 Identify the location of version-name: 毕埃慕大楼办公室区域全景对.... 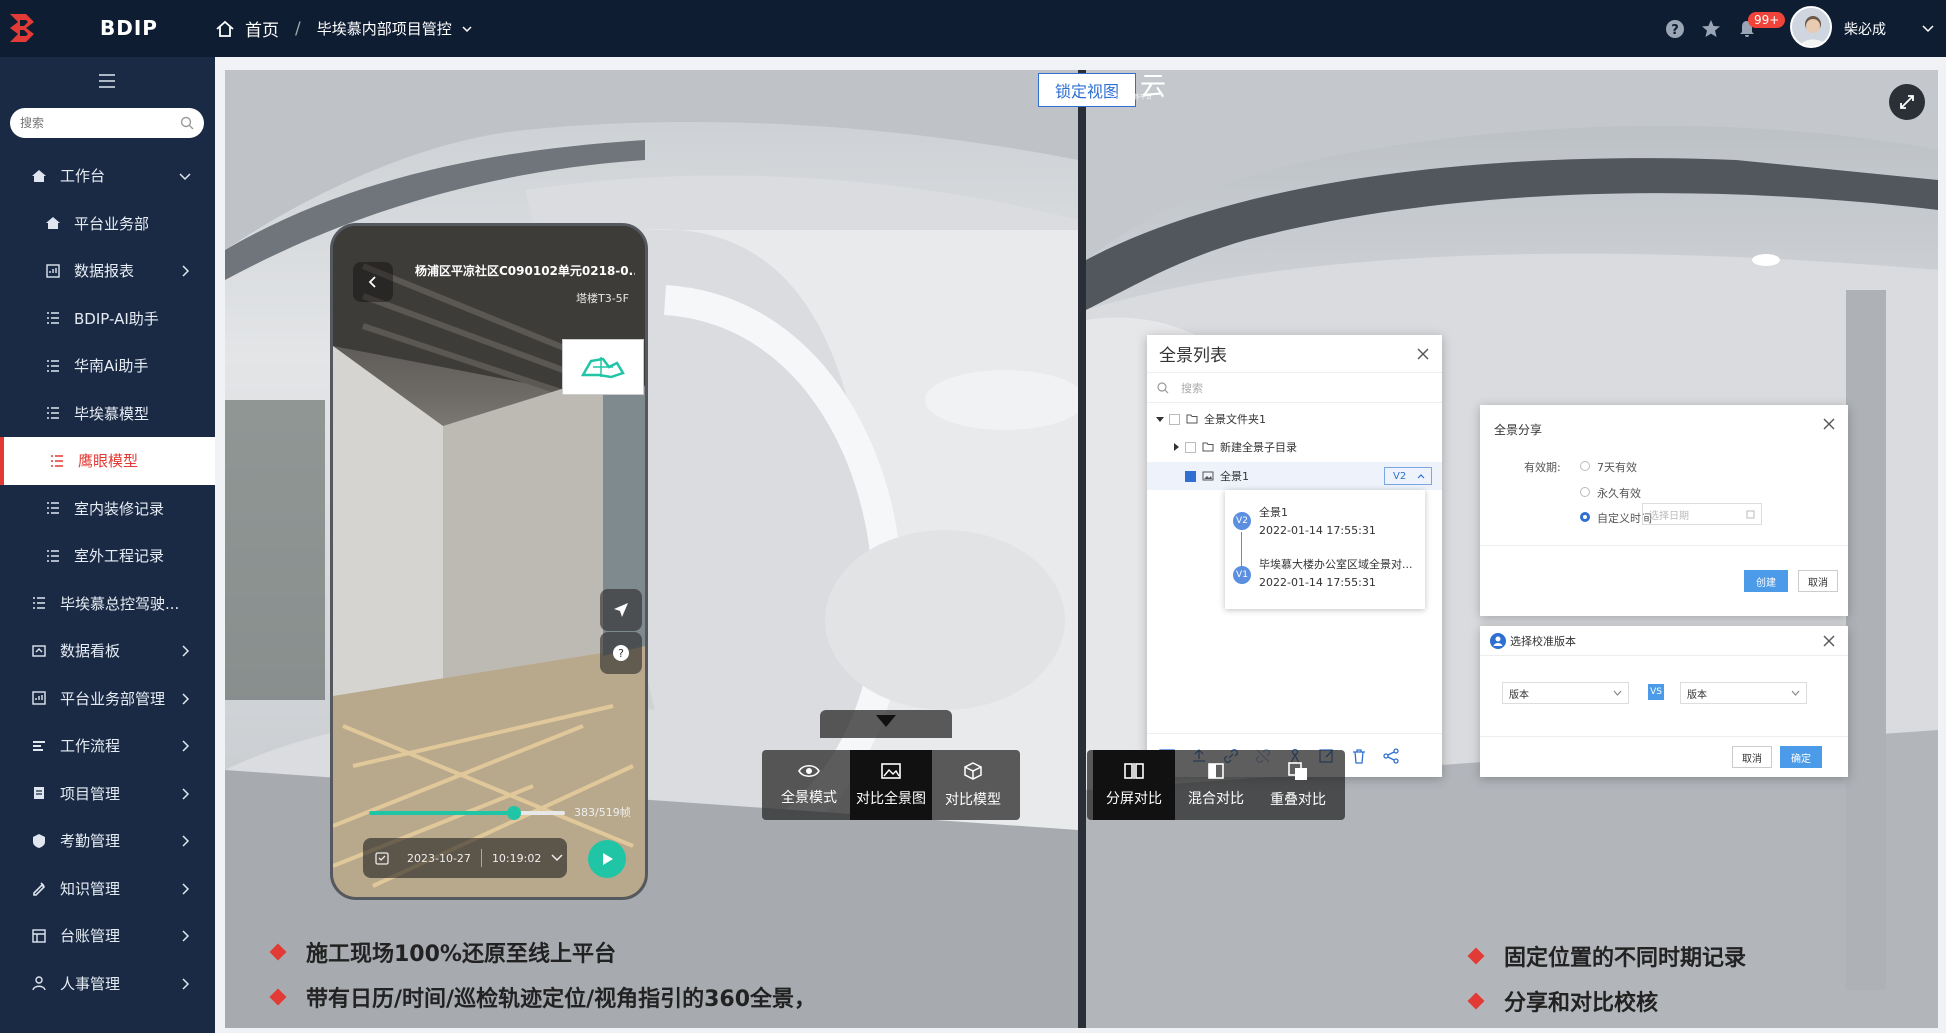
(1339, 564).